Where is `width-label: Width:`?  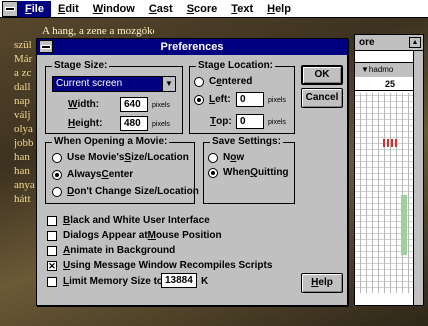 width-label: Width: is located at coordinates (84, 104).